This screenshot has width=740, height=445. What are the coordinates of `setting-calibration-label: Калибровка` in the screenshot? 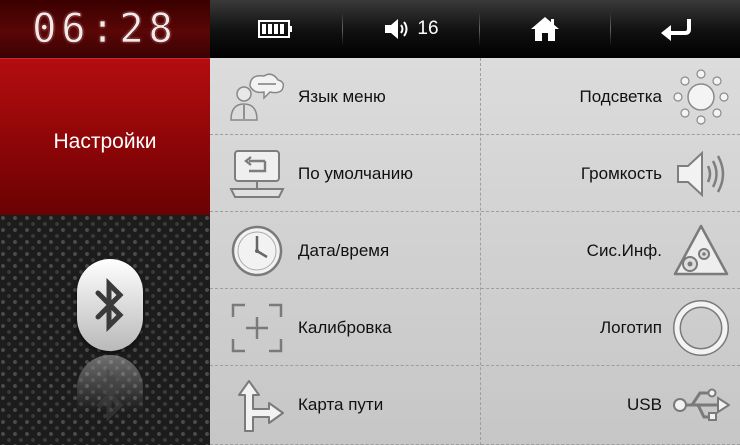 It's located at (345, 327).